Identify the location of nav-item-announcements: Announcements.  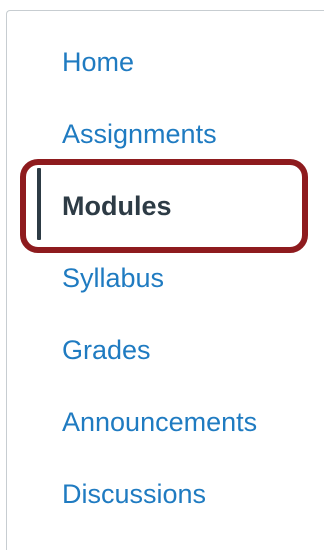
(159, 422).